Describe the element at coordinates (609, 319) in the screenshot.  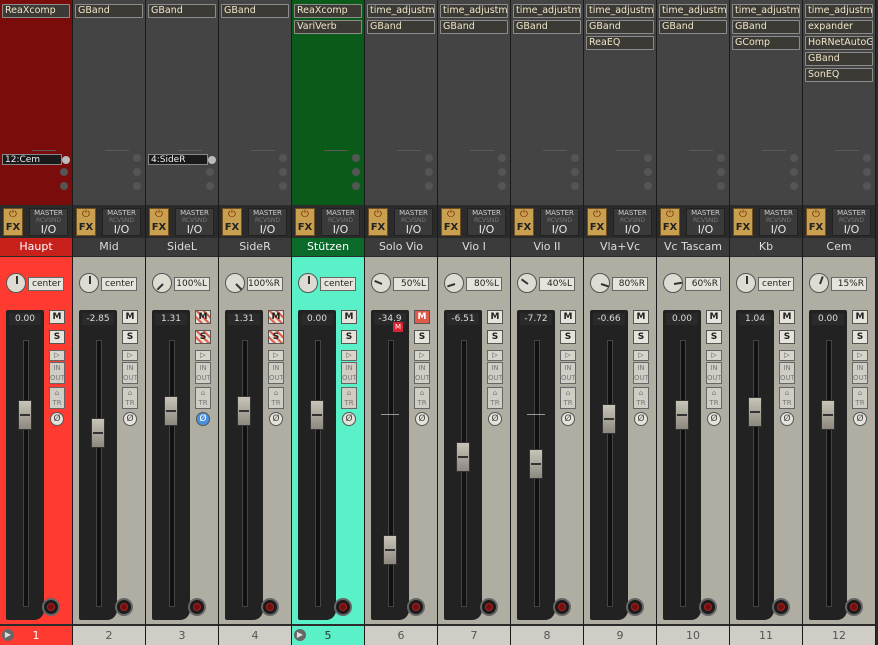
I see `volume-readout: -0.66` at that location.